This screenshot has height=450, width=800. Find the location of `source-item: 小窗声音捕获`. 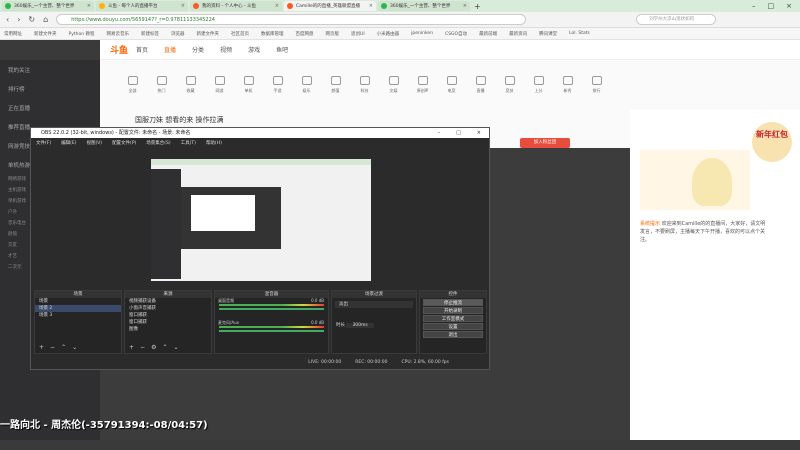

source-item: 小窗声音捕获 is located at coordinates (168, 308).